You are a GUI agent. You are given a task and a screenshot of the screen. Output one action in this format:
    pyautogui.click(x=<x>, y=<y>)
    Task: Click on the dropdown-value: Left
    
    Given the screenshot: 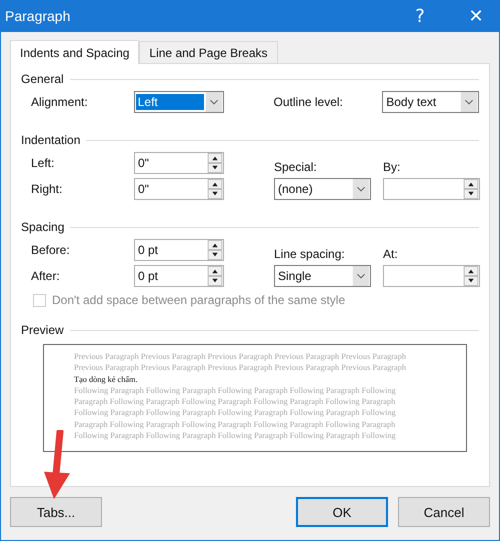 What is the action you would take?
    pyautogui.click(x=170, y=102)
    